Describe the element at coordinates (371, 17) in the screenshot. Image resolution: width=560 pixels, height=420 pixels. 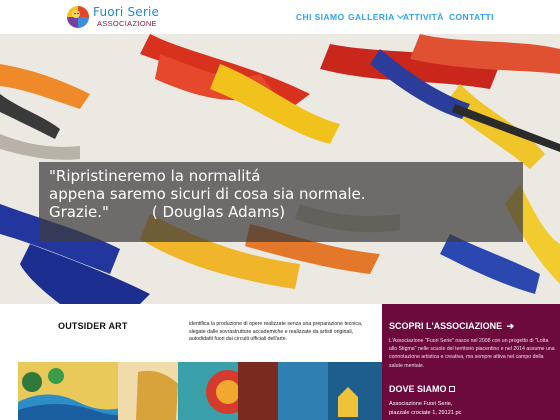
I see `nav-galleria-label: GALLERIA` at that location.